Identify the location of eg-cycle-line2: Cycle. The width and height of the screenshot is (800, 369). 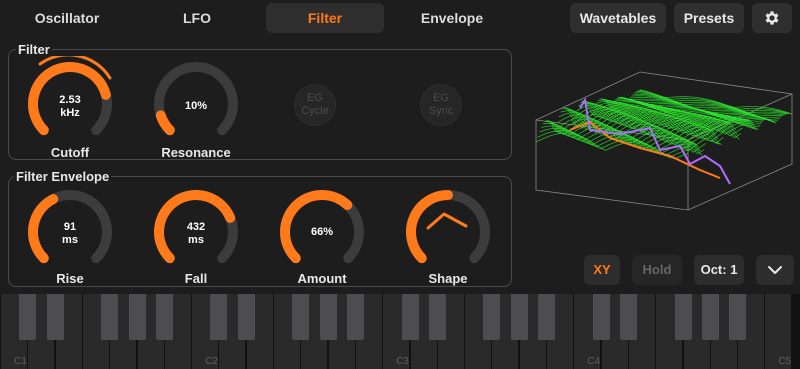
(315, 111).